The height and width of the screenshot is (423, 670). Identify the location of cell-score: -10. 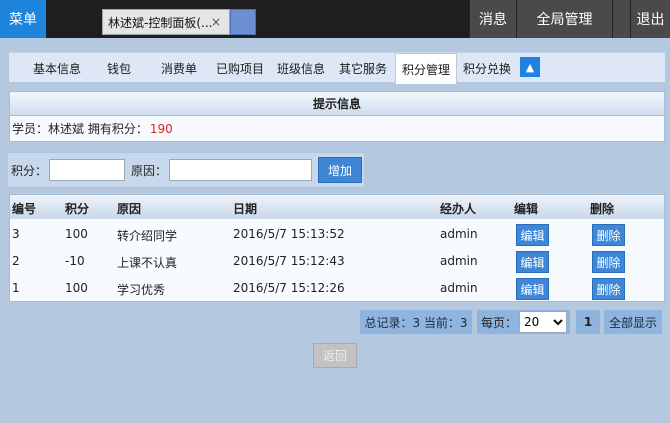
(75, 261).